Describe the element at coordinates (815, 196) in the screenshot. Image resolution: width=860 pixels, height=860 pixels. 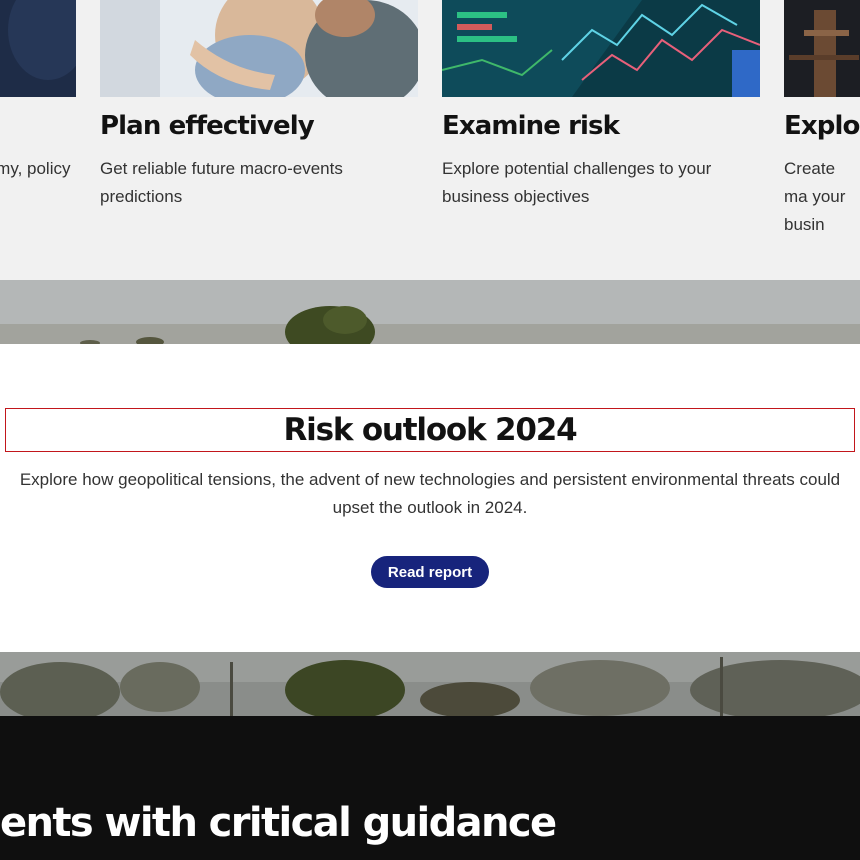
I see `card-description: Create ma your busin` at that location.